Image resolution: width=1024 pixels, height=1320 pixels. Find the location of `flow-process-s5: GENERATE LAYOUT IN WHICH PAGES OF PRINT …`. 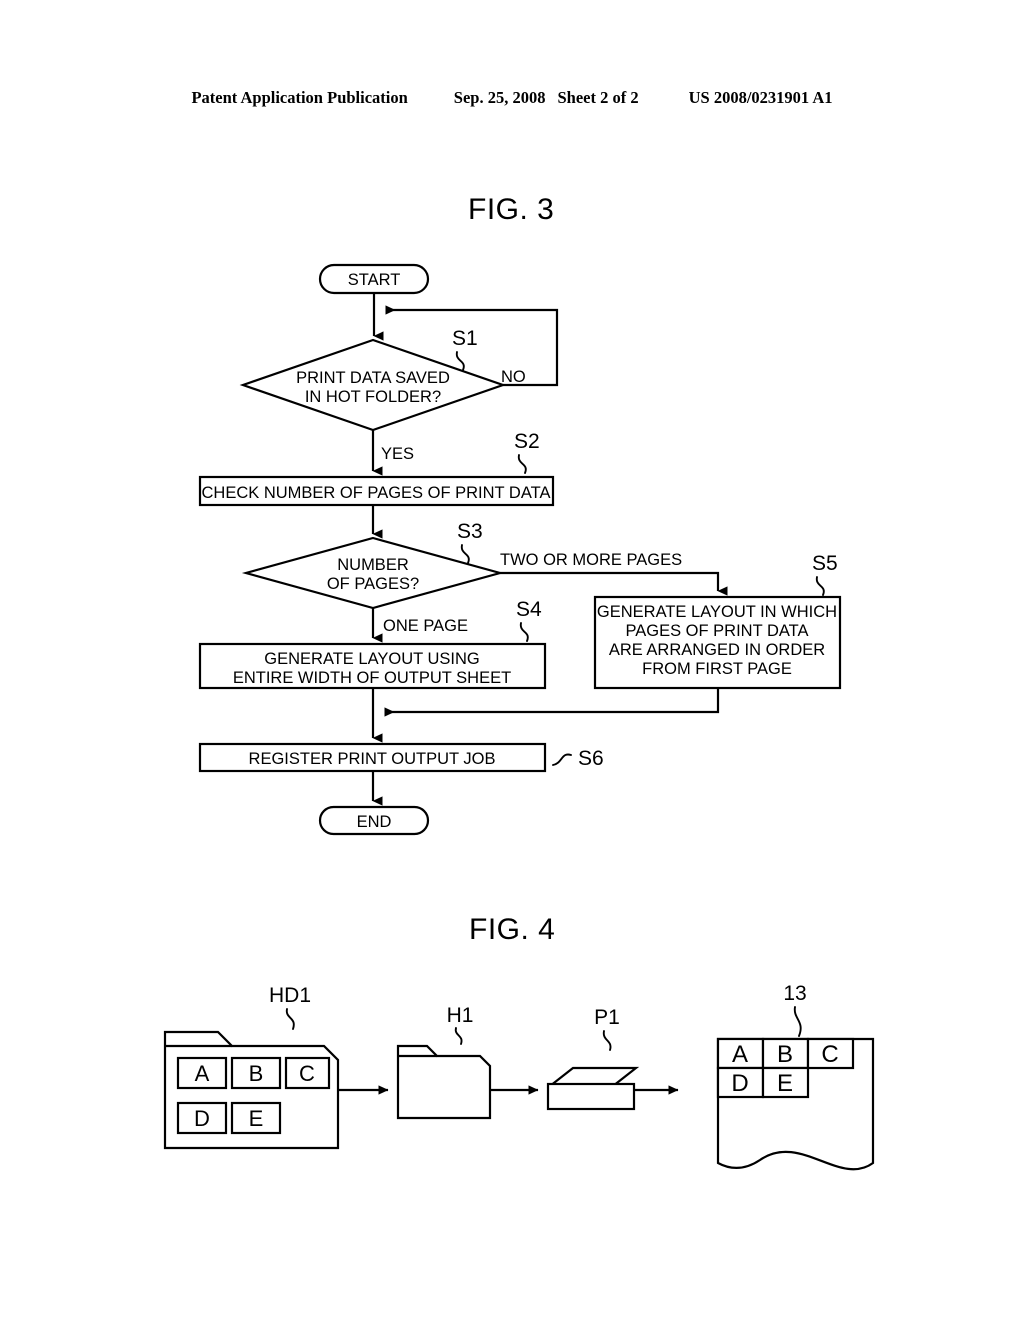

flow-process-s5: GENERATE LAYOUT IN WHICH PAGES OF PRINT … is located at coordinates (717, 642).